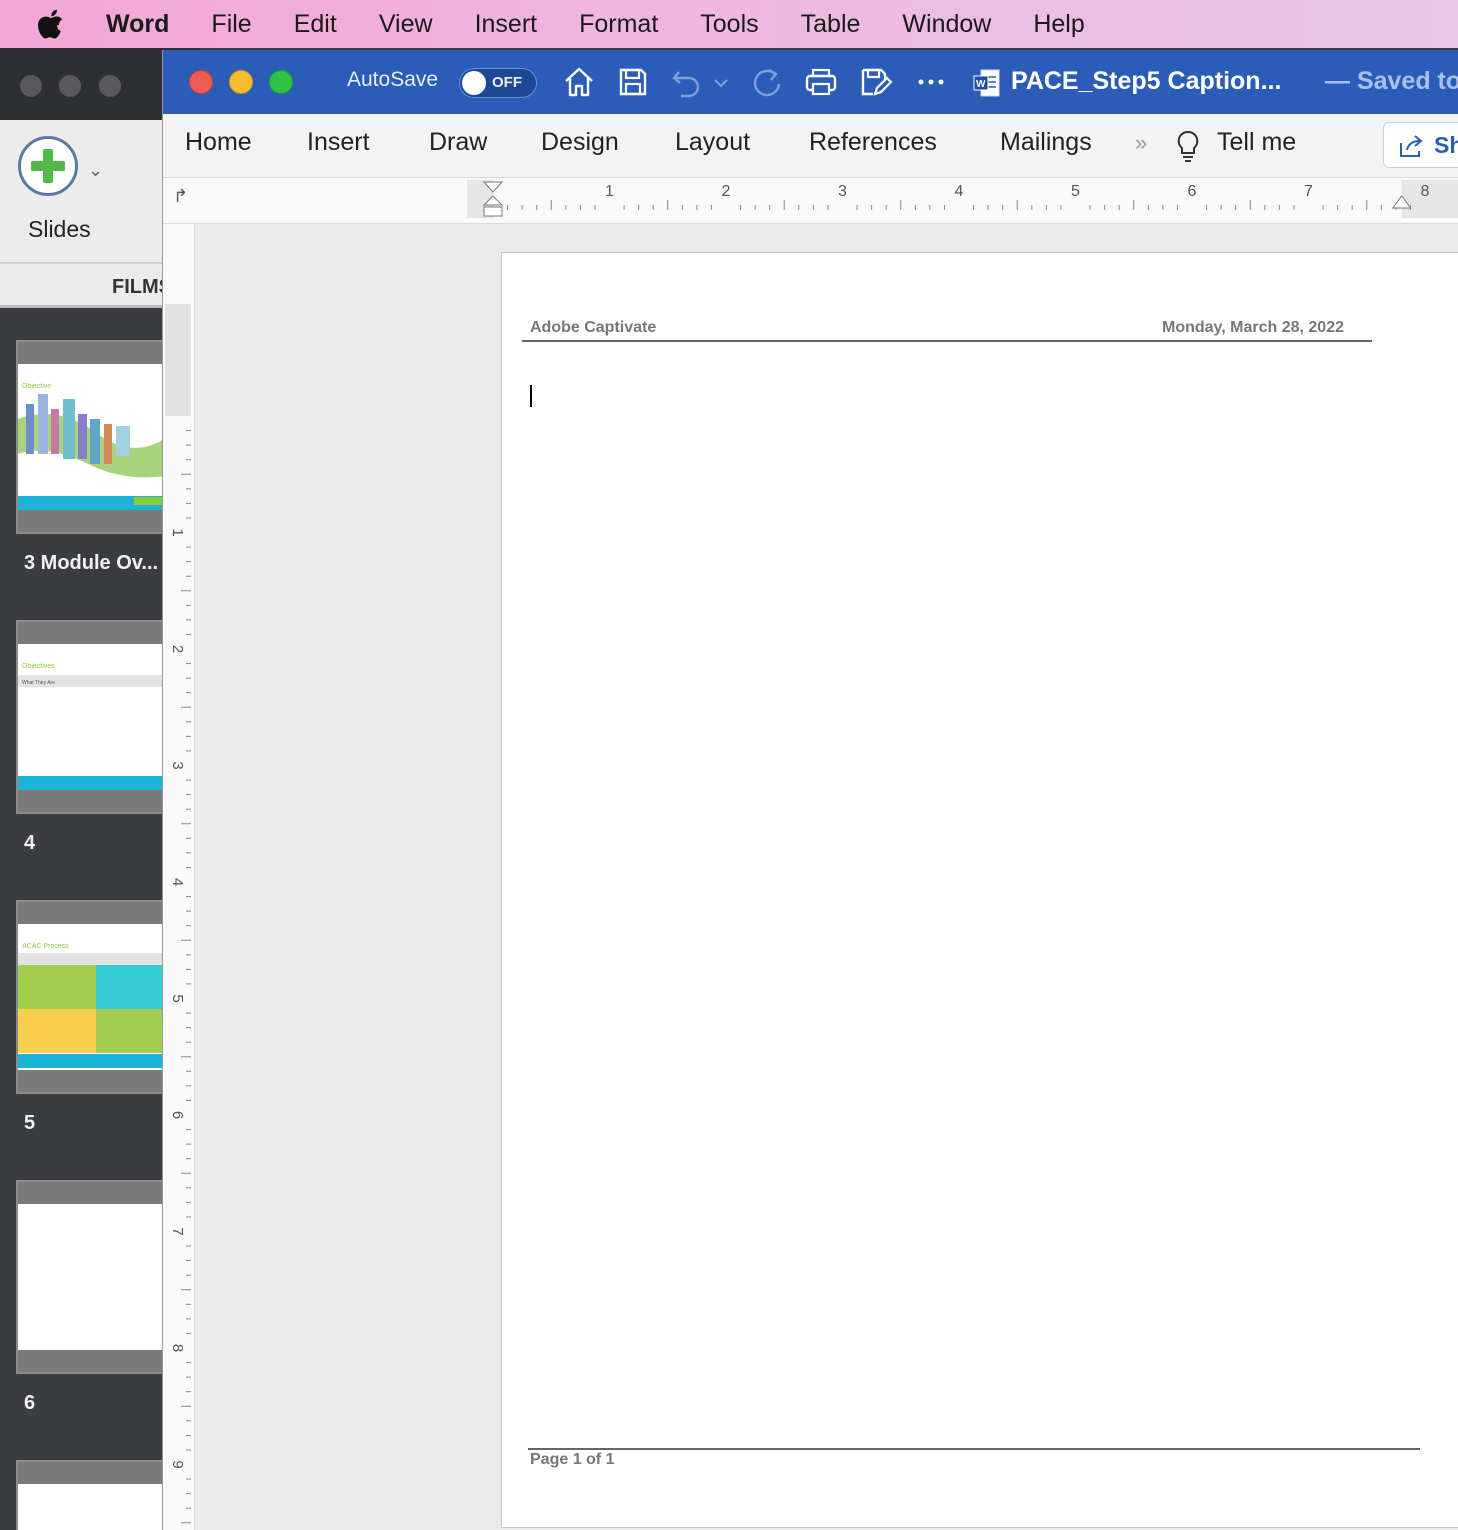 The height and width of the screenshot is (1530, 1458). What do you see at coordinates (218, 142) in the screenshot?
I see `tab-home: Home` at bounding box center [218, 142].